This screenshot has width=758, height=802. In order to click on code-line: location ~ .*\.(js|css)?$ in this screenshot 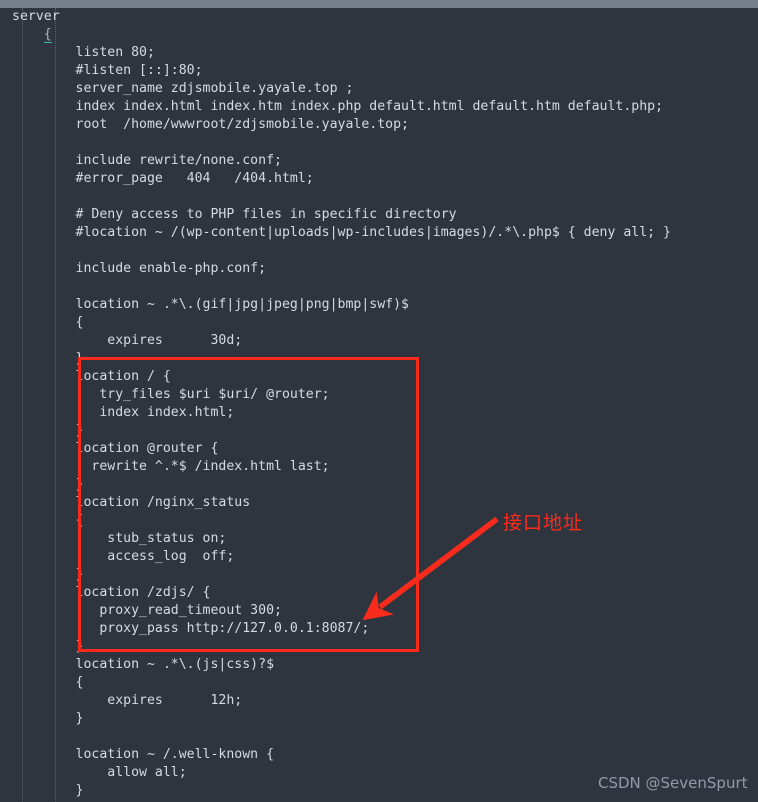, I will do `click(143, 664)`.